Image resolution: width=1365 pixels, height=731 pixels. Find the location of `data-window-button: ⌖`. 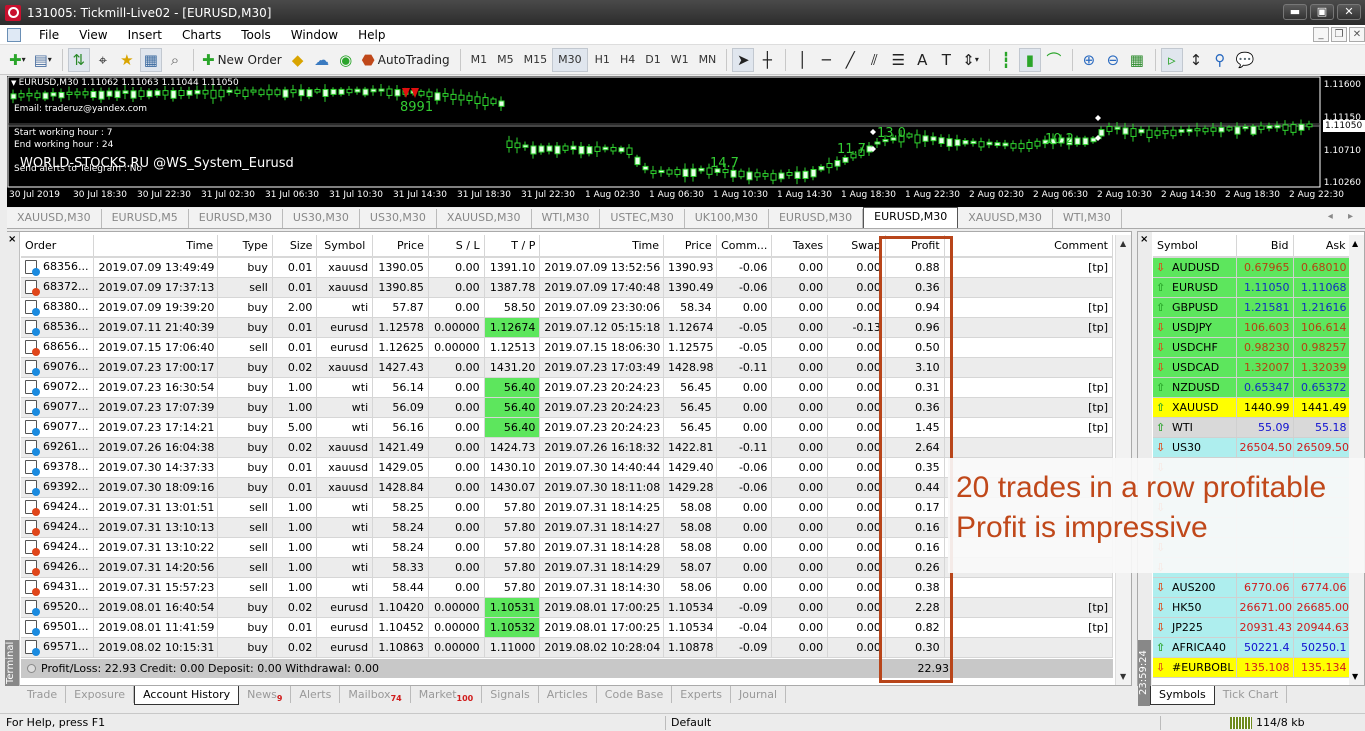

data-window-button: ⌖ is located at coordinates (103, 60).